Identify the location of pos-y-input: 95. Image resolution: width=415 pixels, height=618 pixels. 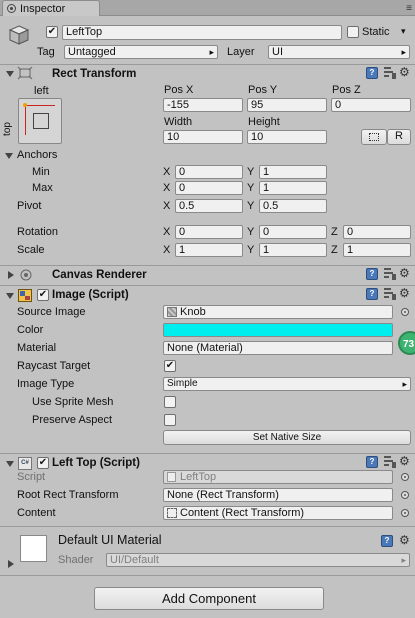
(287, 105).